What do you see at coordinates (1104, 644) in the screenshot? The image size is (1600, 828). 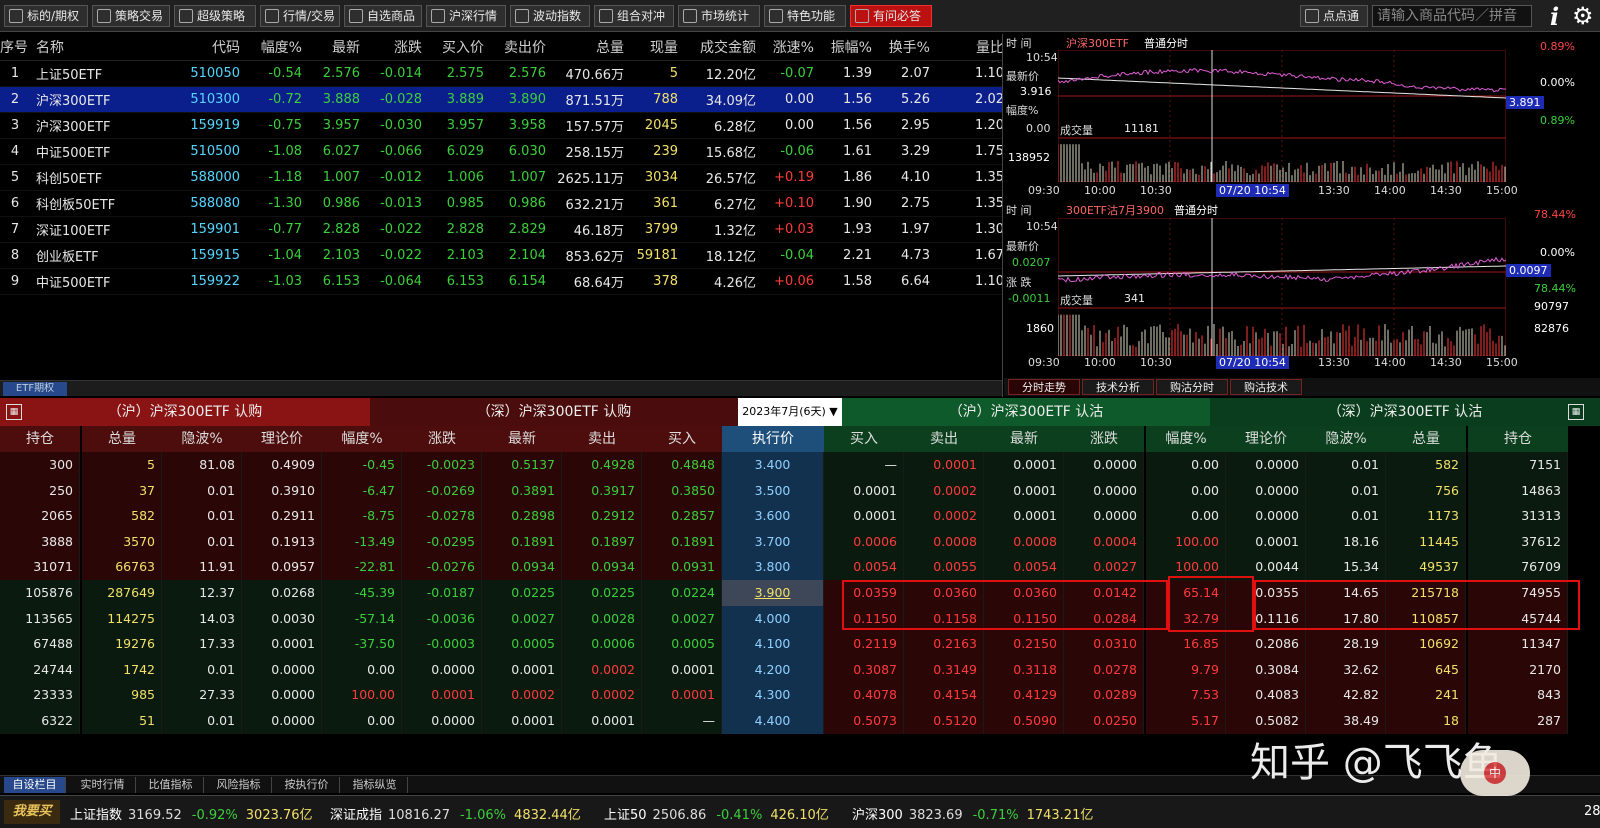 I see `put-cell: 0.0310` at bounding box center [1104, 644].